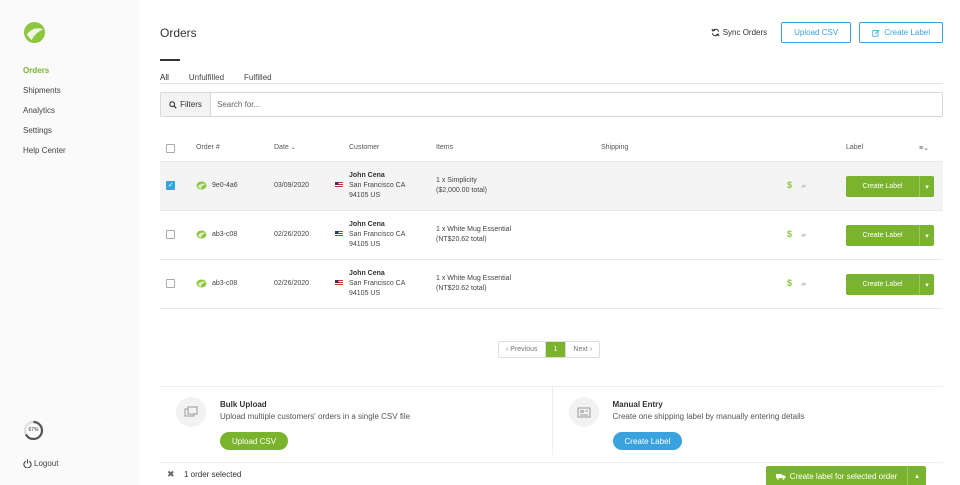  What do you see at coordinates (44, 136) in the screenshot?
I see `sidebar-item-settings: Settings` at bounding box center [44, 136].